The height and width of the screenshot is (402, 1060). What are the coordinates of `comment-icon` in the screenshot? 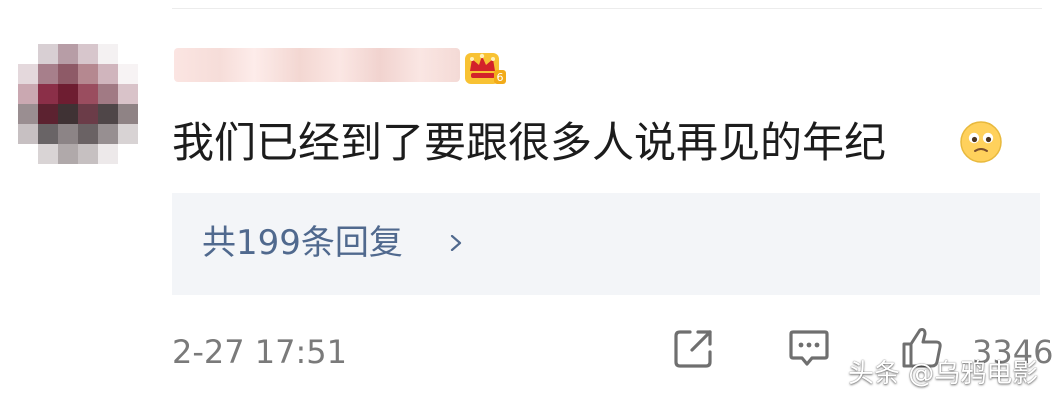 It's located at (809, 348).